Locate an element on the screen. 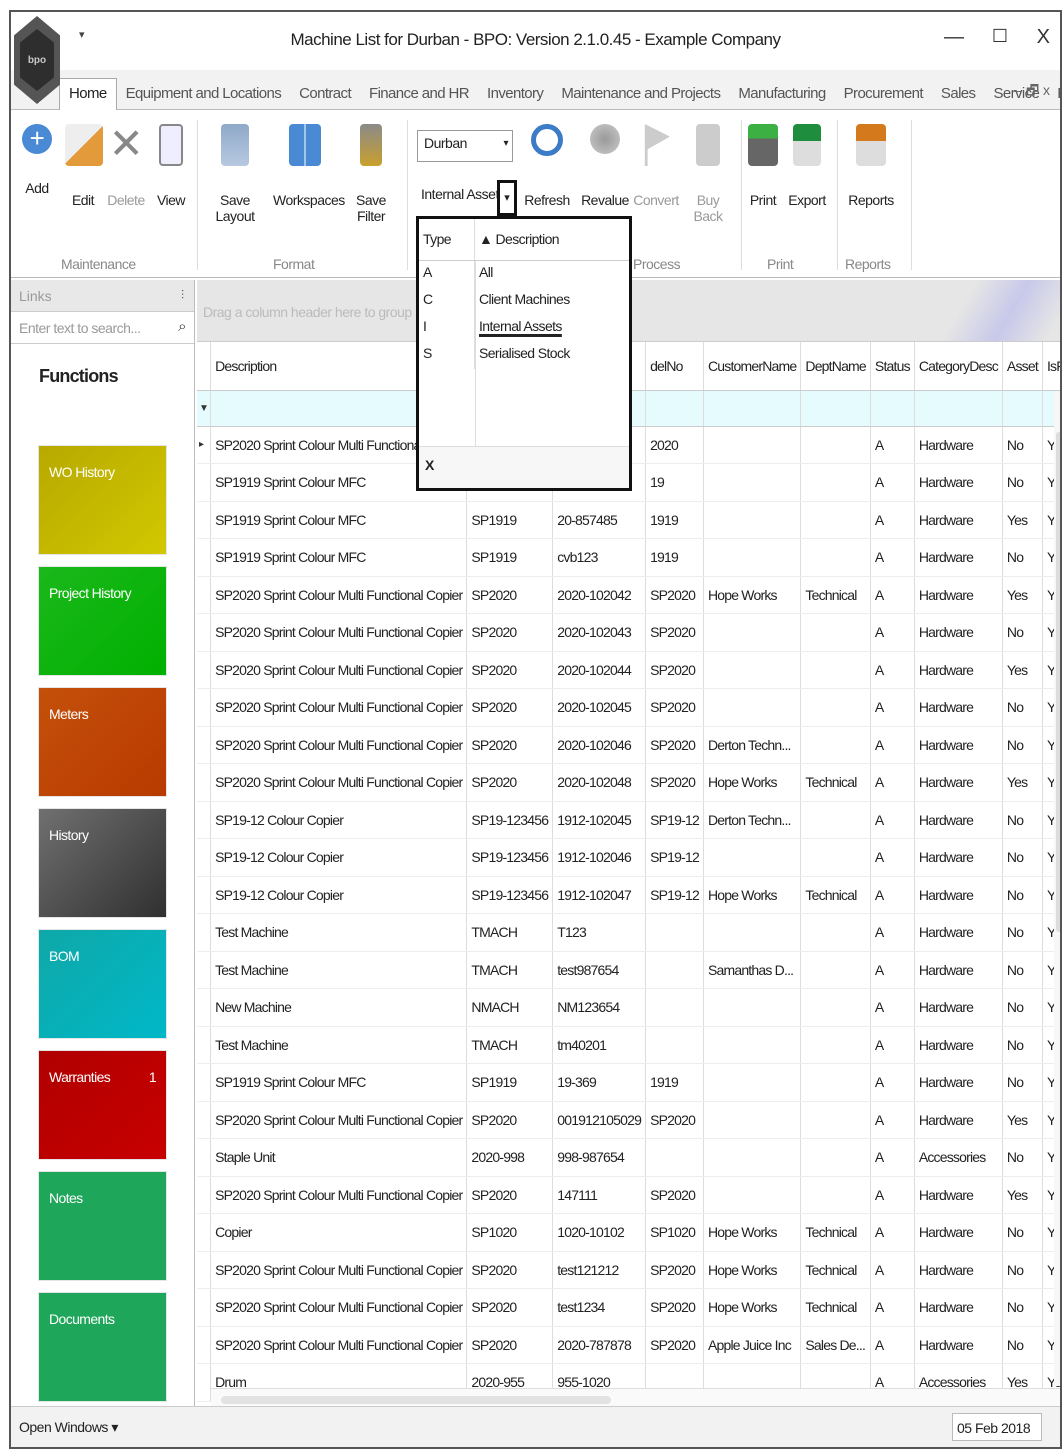 The width and height of the screenshot is (1062, 1449). table-cell: Test Machine is located at coordinates (339, 970).